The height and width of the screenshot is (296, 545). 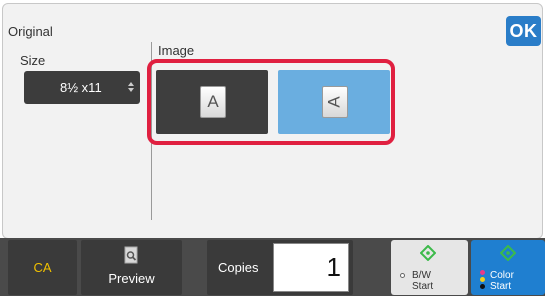 What do you see at coordinates (482, 272) in the screenshot?
I see `color-indicator-dot-magenta` at bounding box center [482, 272].